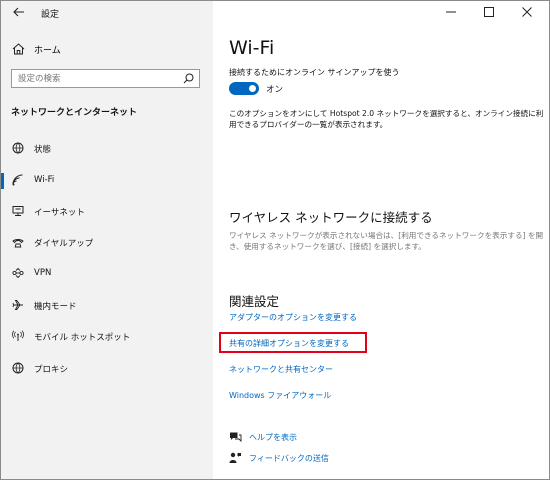  Describe the element at coordinates (273, 437) in the screenshot. I see `help-label: ヘルプを表示` at that location.